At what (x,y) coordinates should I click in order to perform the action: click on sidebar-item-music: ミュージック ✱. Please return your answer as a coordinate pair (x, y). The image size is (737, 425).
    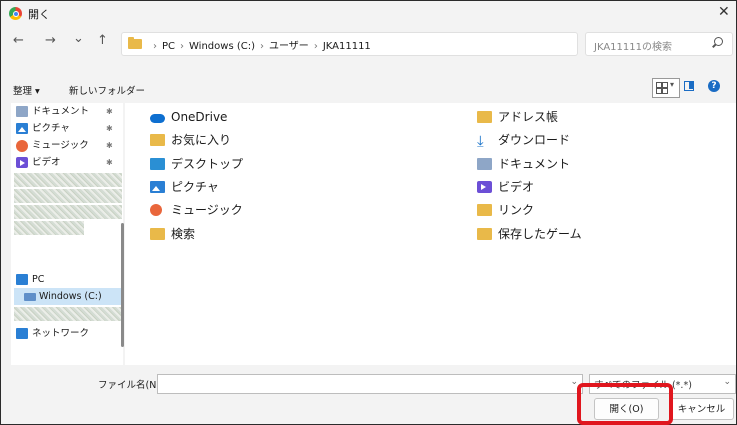
    Looking at the image, I should click on (67, 145).